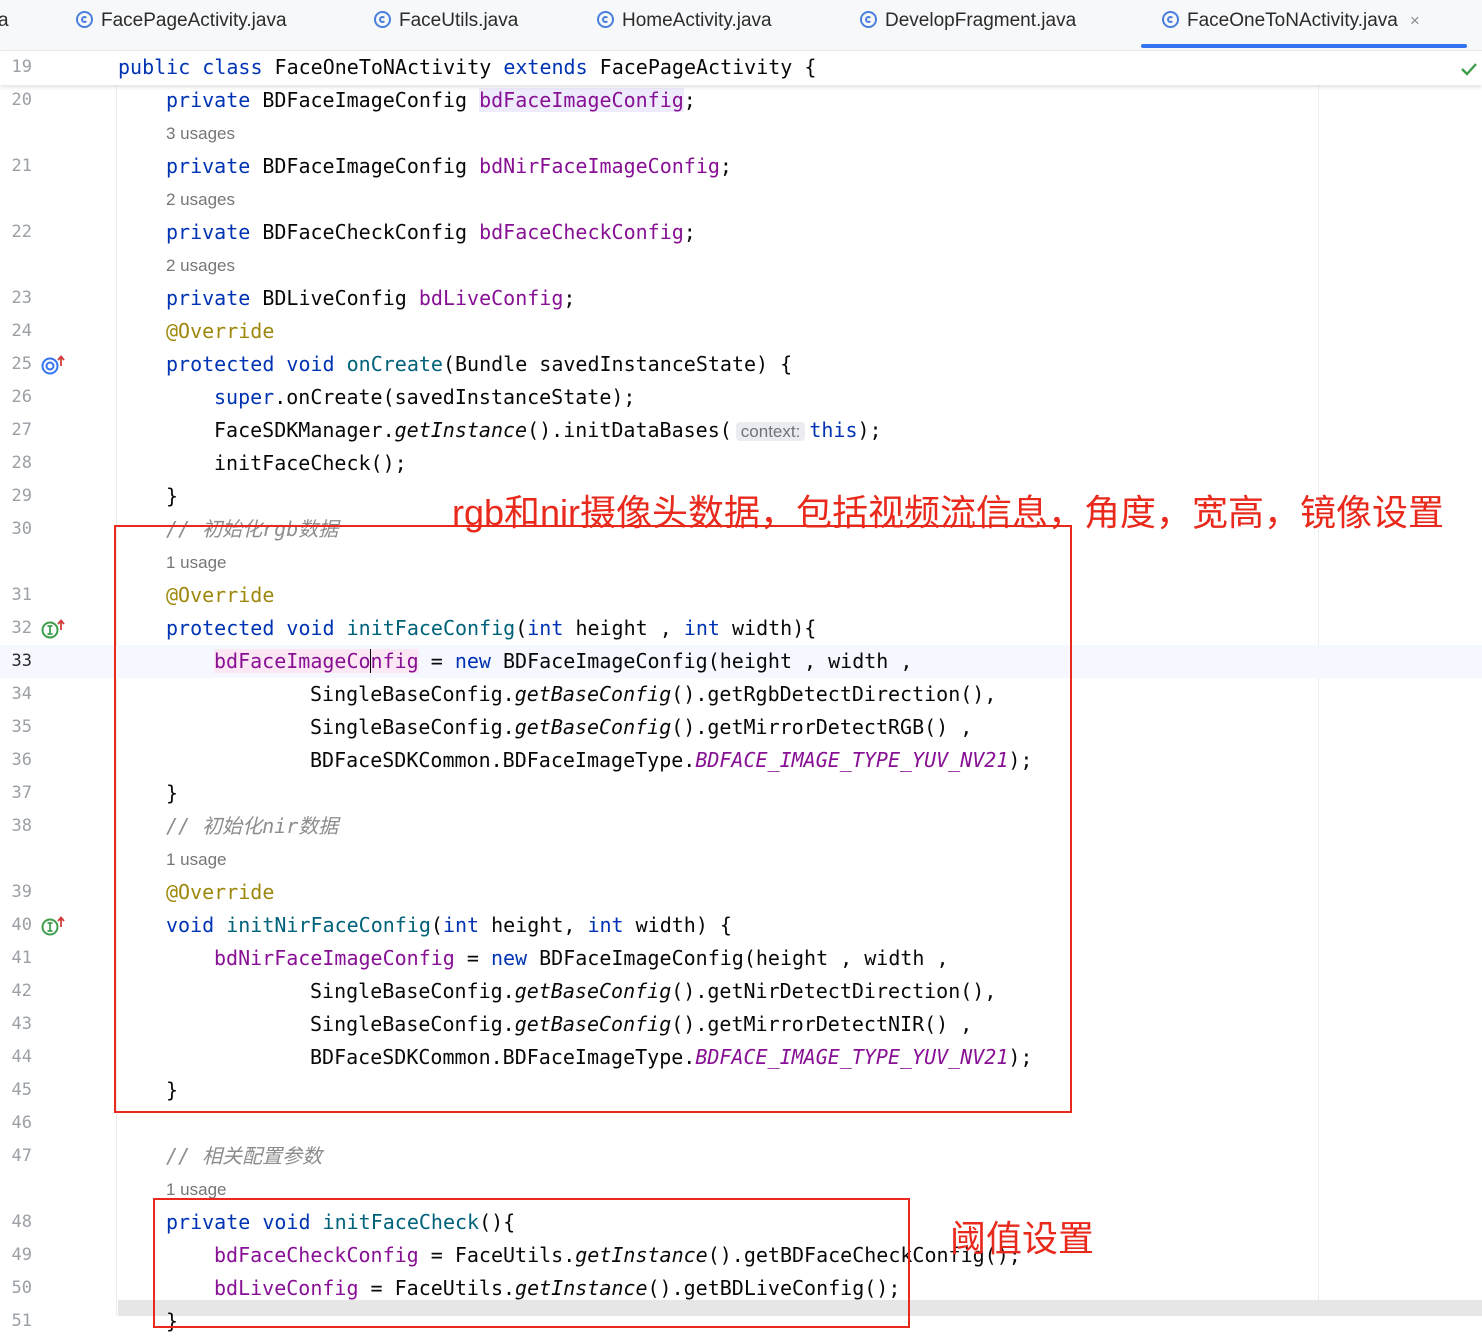 This screenshot has width=1482, height=1338. I want to click on line-number: 36, so click(16, 760).